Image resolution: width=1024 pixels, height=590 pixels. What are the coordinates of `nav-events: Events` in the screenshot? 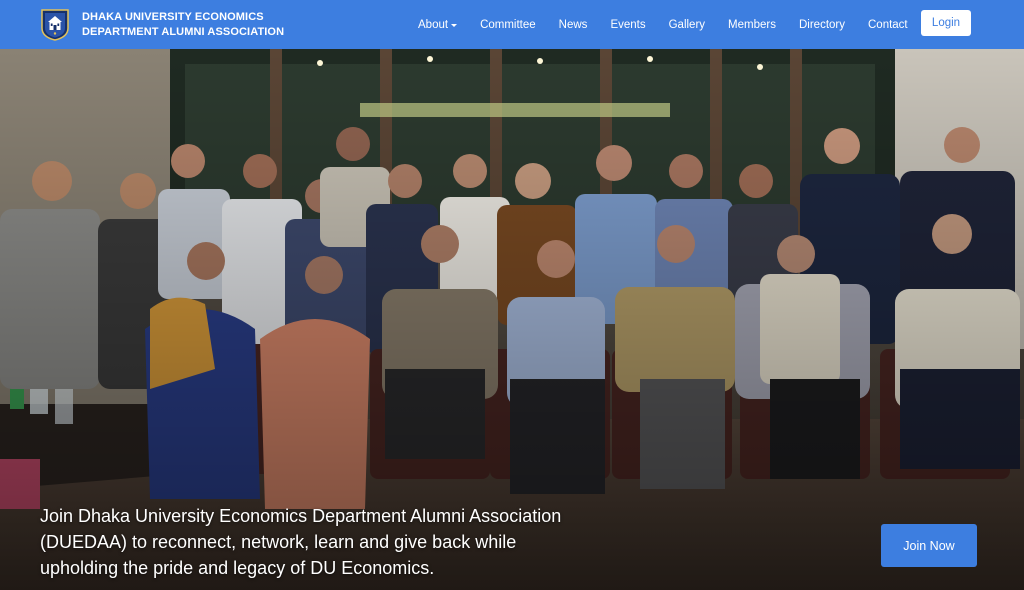 It's located at (627, 25).